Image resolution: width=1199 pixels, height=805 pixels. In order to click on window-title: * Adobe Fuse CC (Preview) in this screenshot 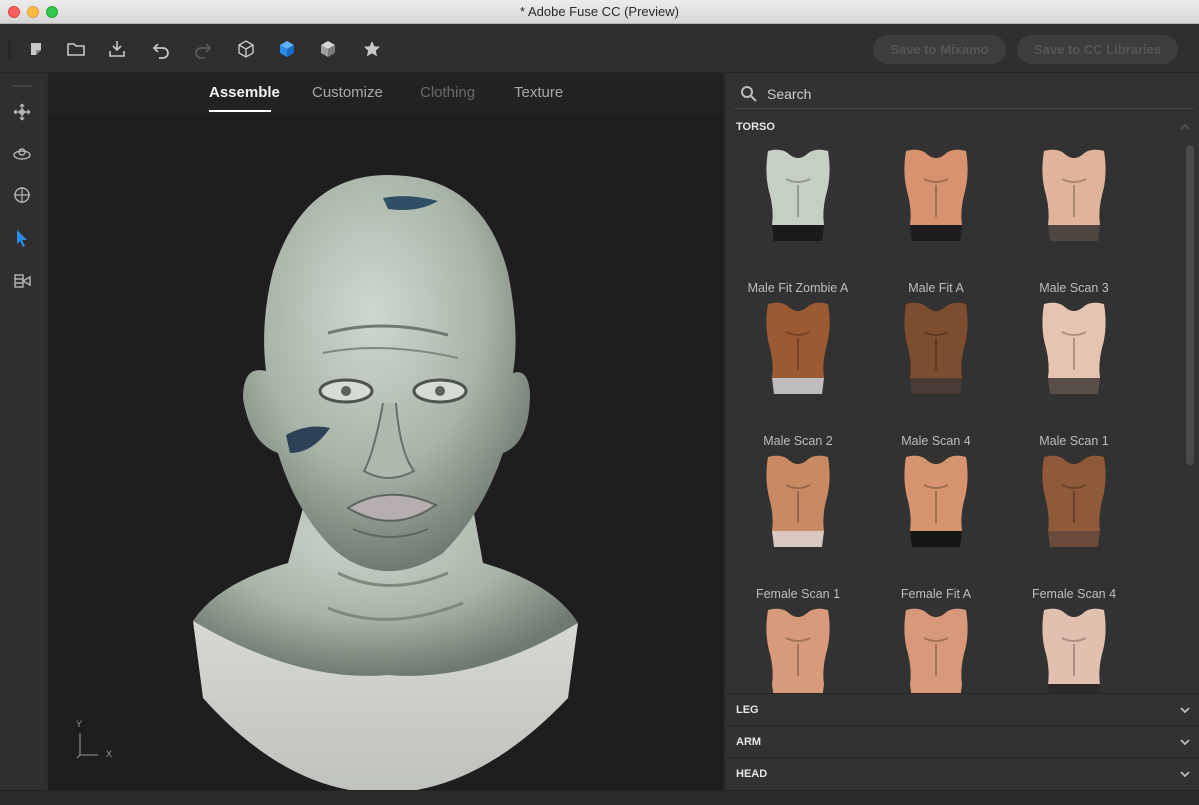, I will do `click(599, 11)`.